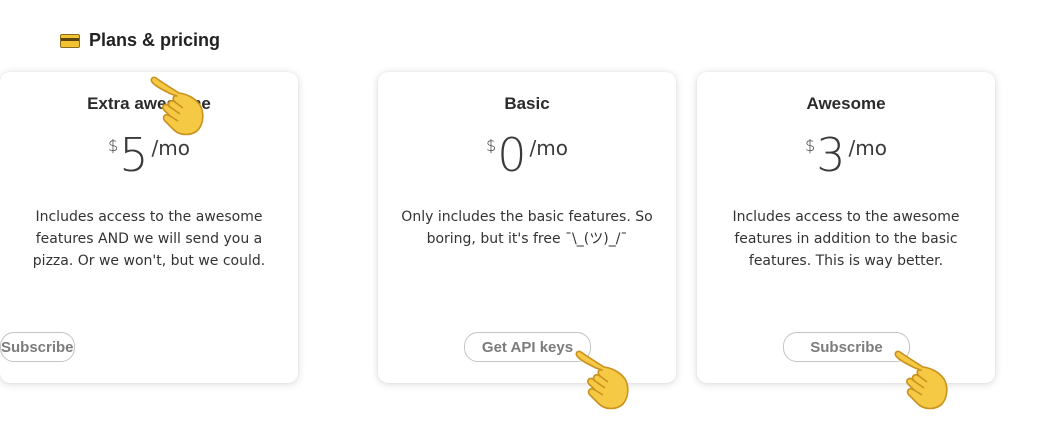 This screenshot has height=435, width=1047. What do you see at coordinates (70, 40) in the screenshot?
I see `credit-card-icon` at bounding box center [70, 40].